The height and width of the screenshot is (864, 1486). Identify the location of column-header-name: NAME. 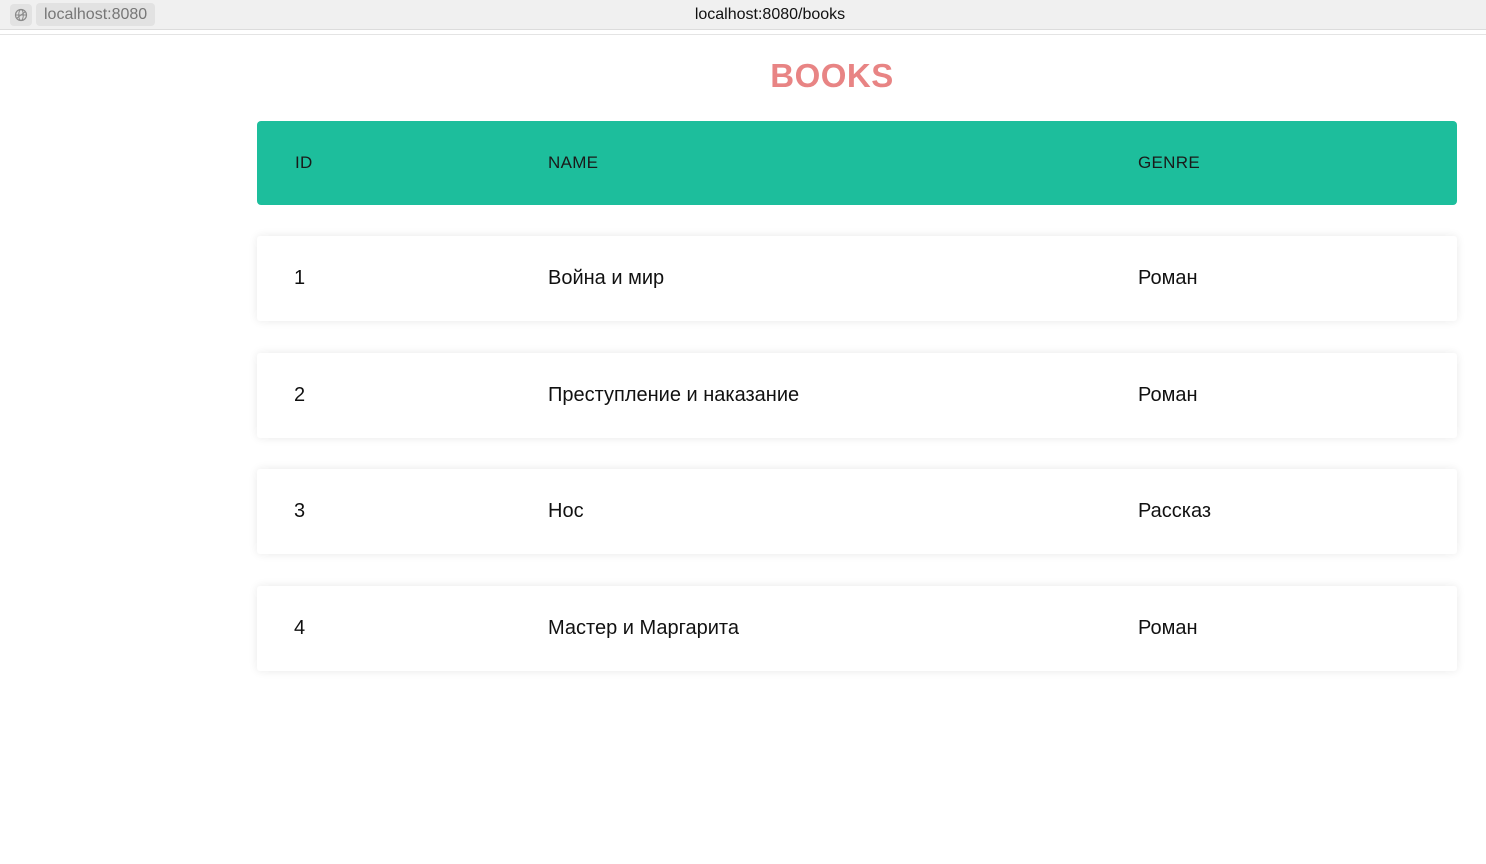
(573, 162).